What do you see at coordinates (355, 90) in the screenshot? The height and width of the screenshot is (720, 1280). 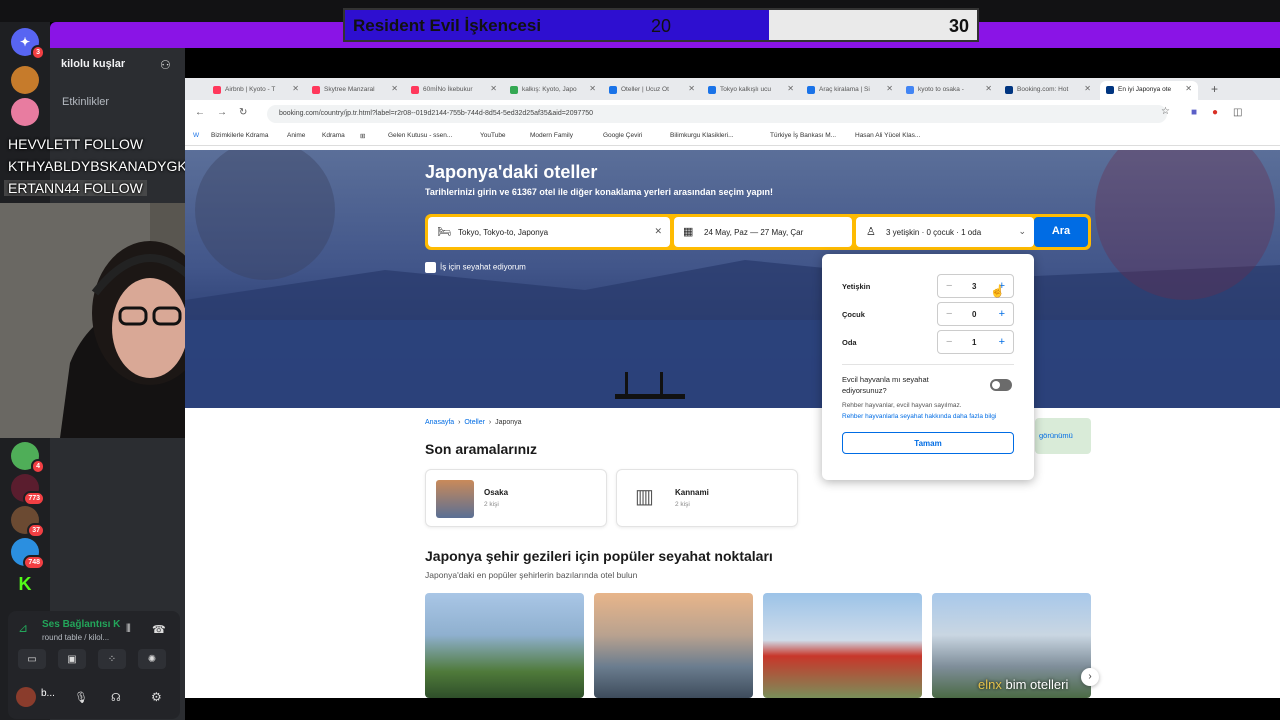 I see `browser-tab: Skytree Manzaral ✕` at bounding box center [355, 90].